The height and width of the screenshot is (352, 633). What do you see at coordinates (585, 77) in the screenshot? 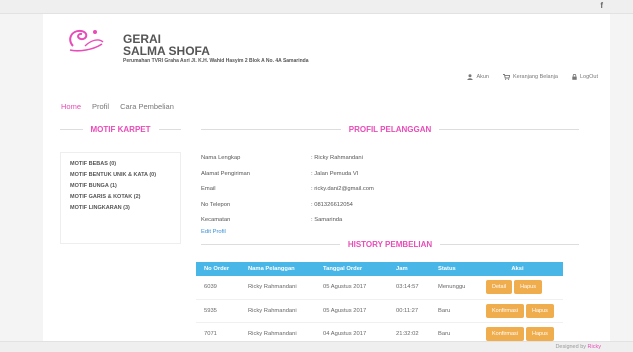
I see `logout-link: LogOut` at bounding box center [585, 77].